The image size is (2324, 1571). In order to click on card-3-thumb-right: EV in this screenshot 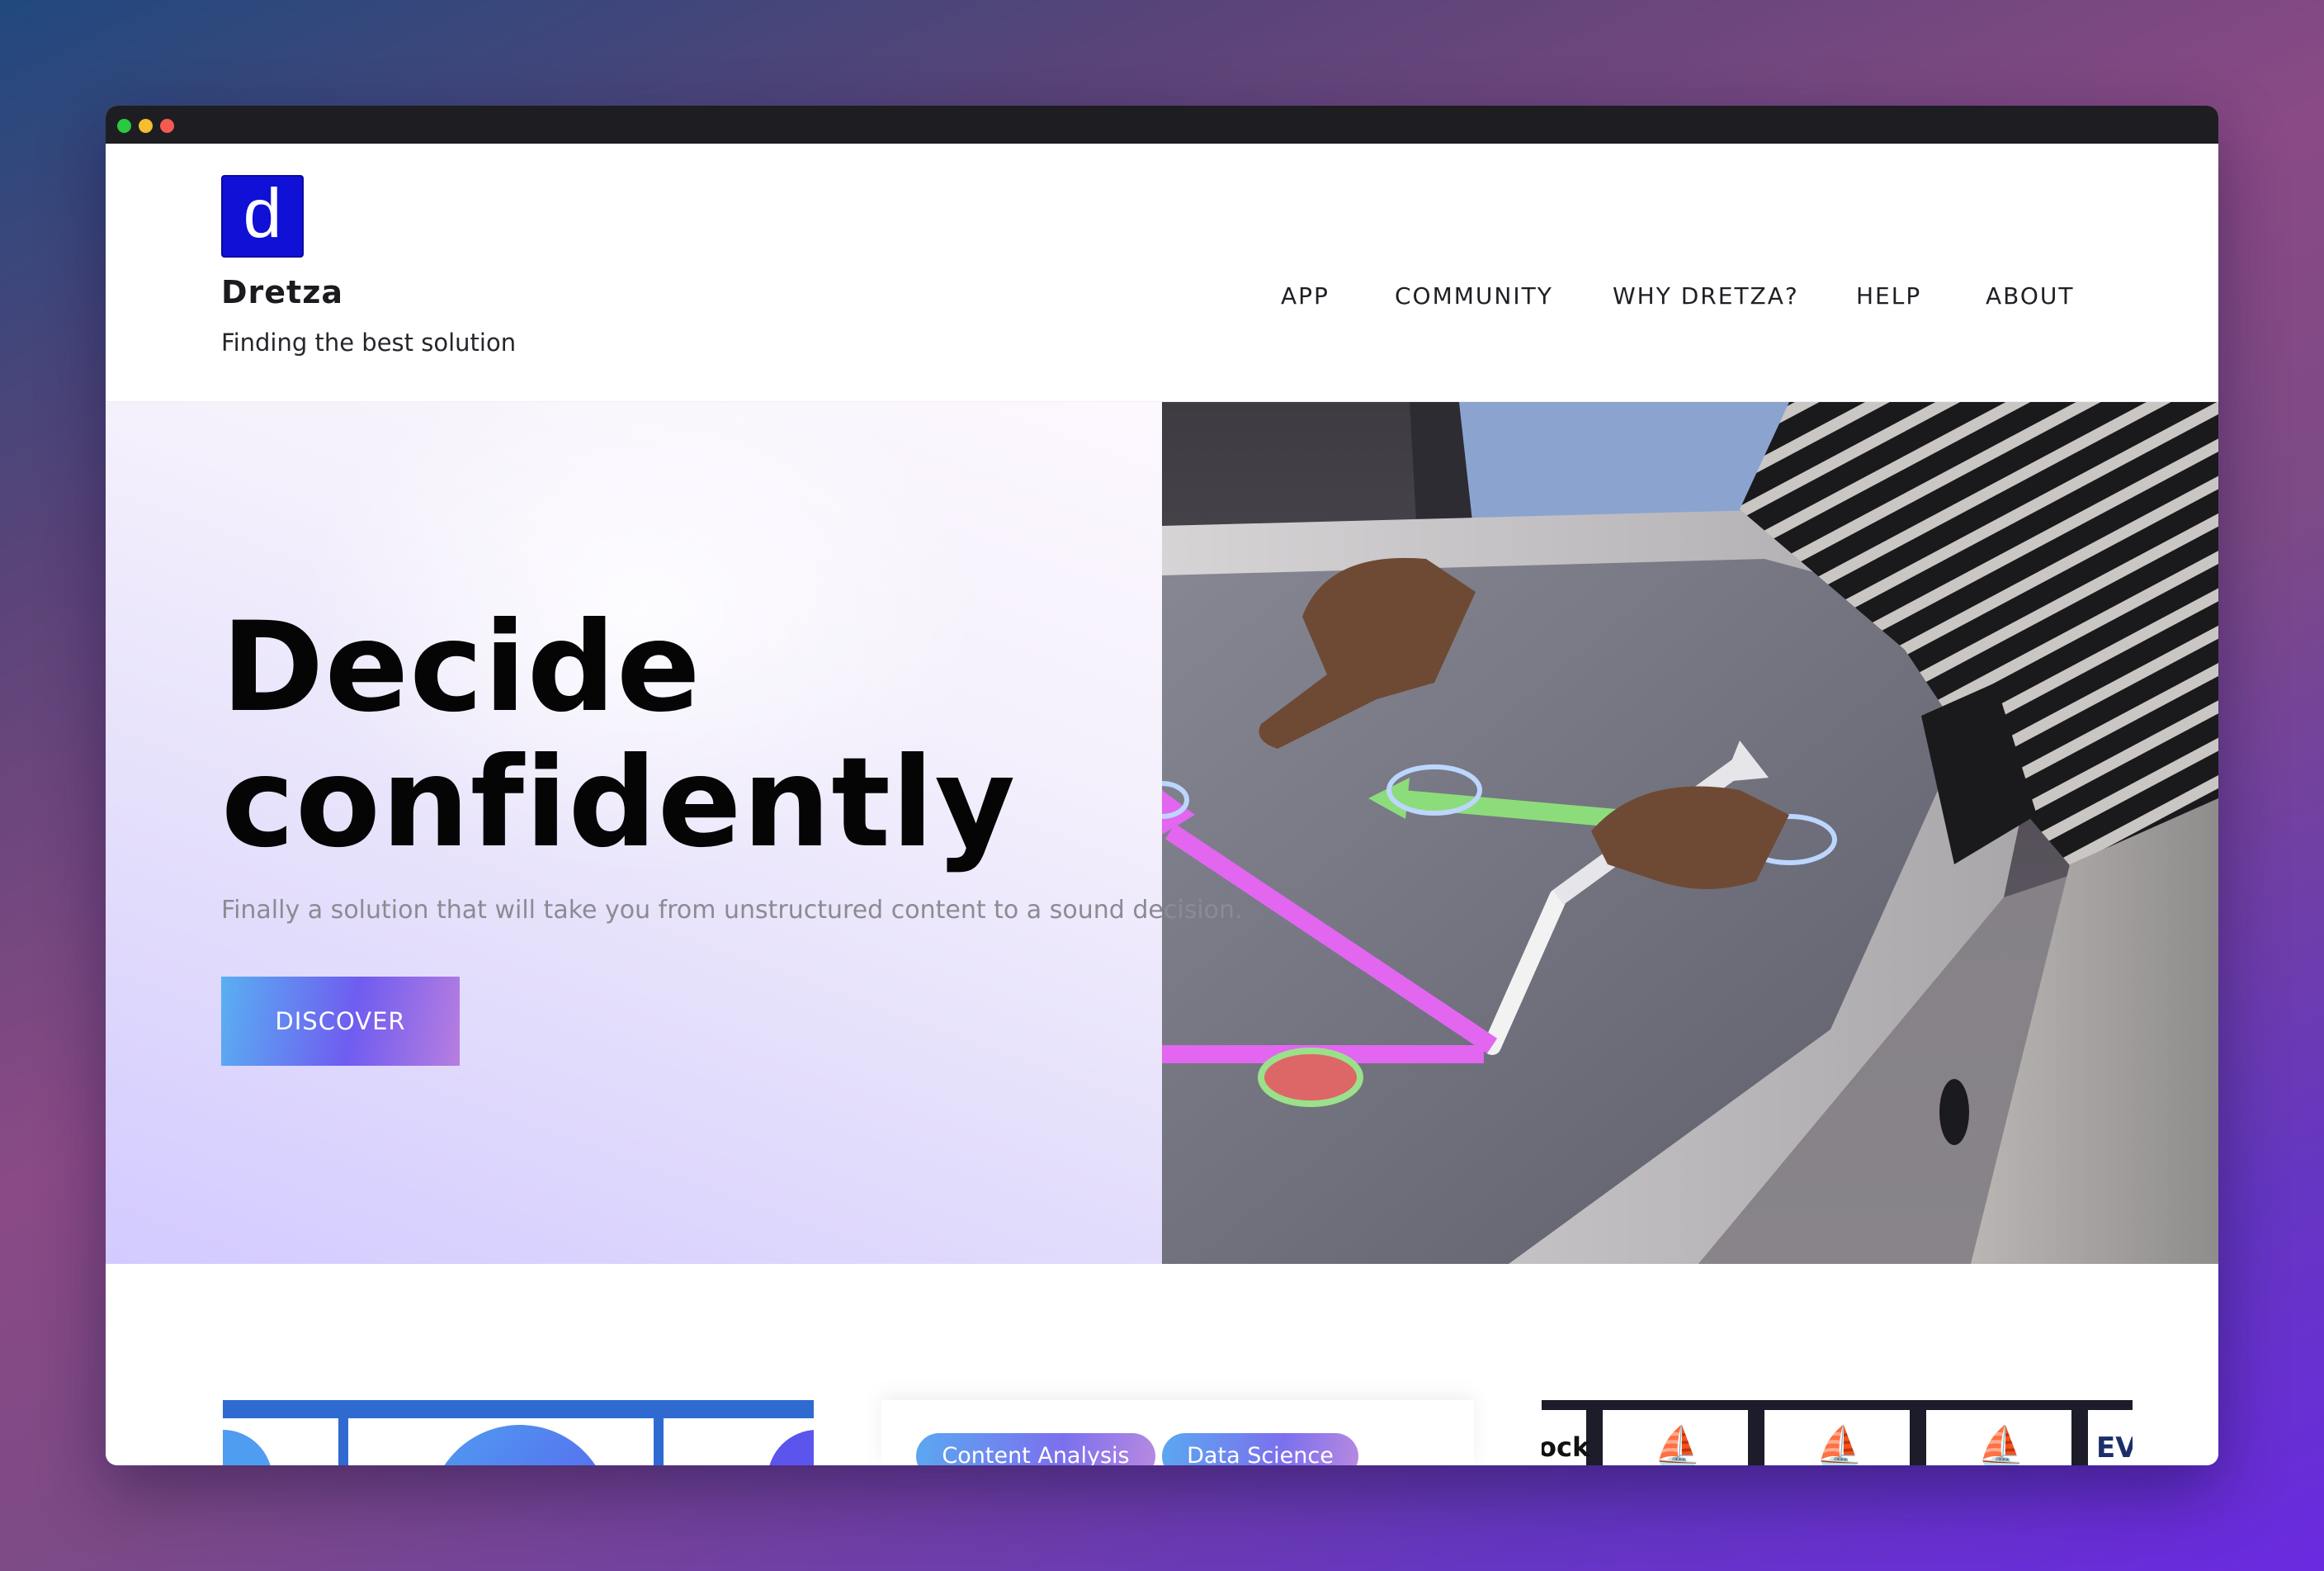, I will do `click(2110, 1437)`.